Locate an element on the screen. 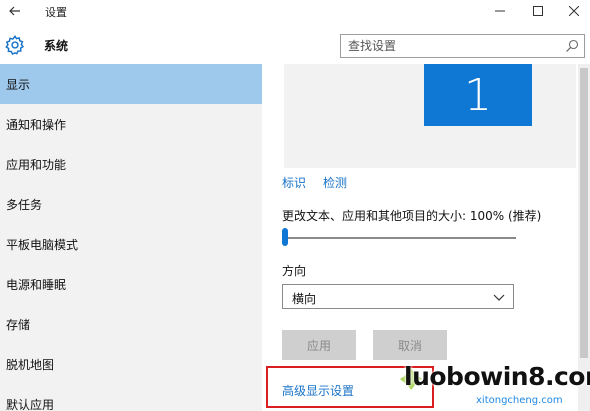 The width and height of the screenshot is (590, 411). cancel-button: 取消 is located at coordinates (410, 345).